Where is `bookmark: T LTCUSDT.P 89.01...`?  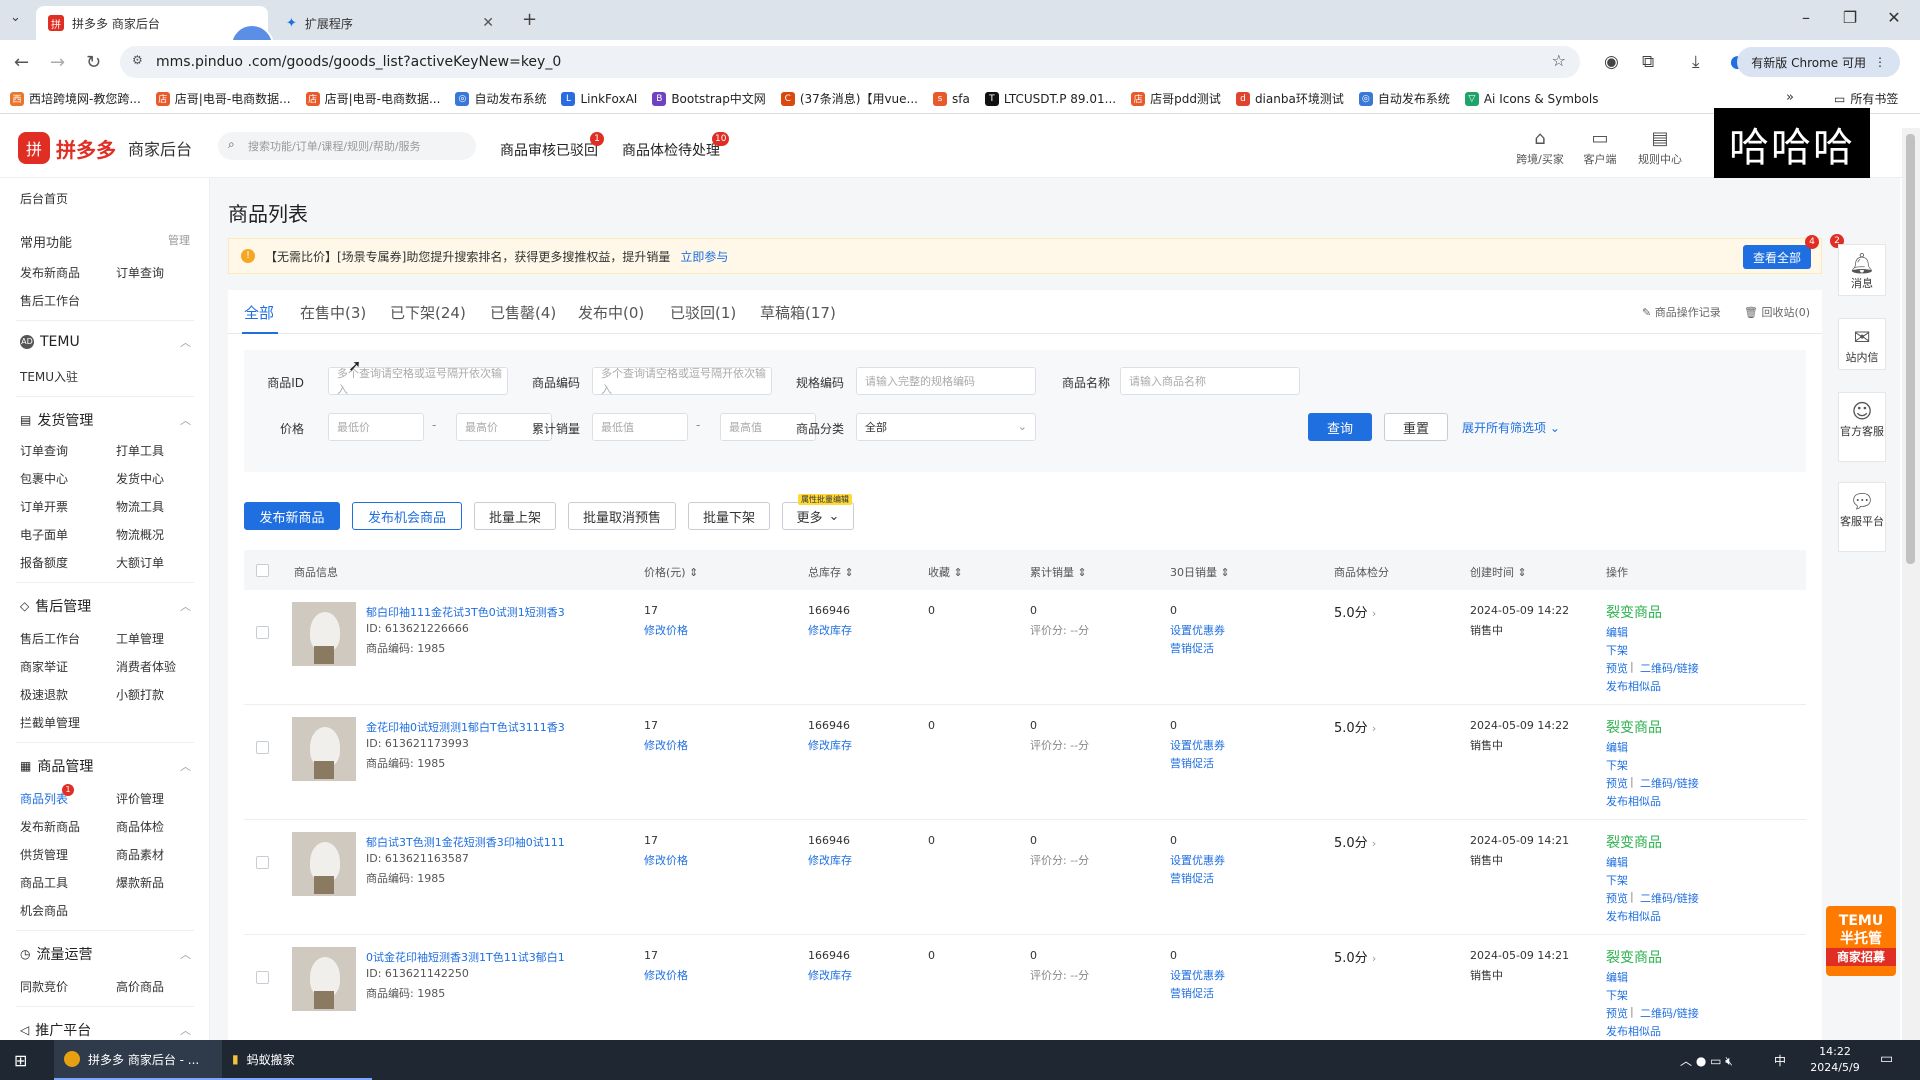 bookmark: T LTCUSDT.P 89.01... is located at coordinates (1050, 98).